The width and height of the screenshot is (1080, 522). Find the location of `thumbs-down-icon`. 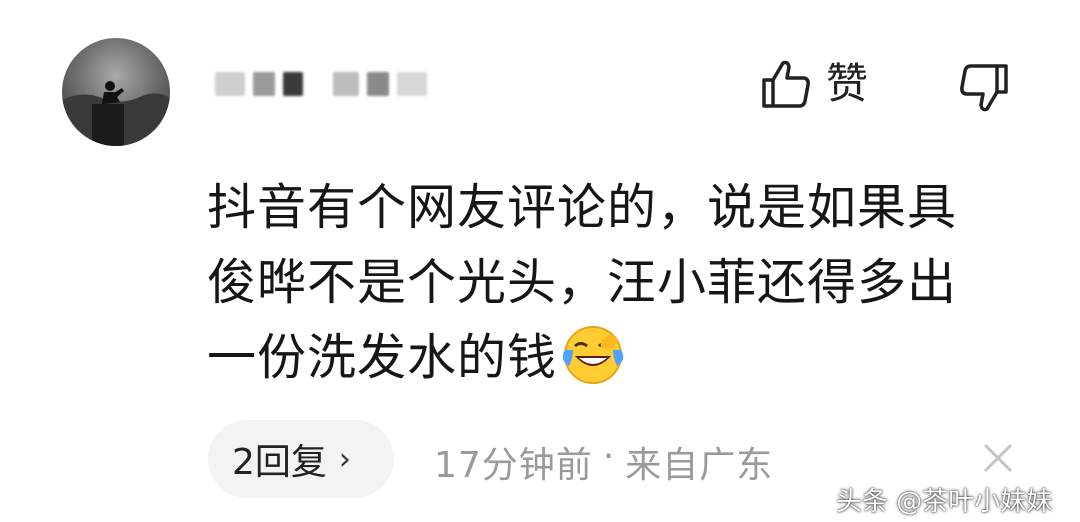

thumbs-down-icon is located at coordinates (984, 88).